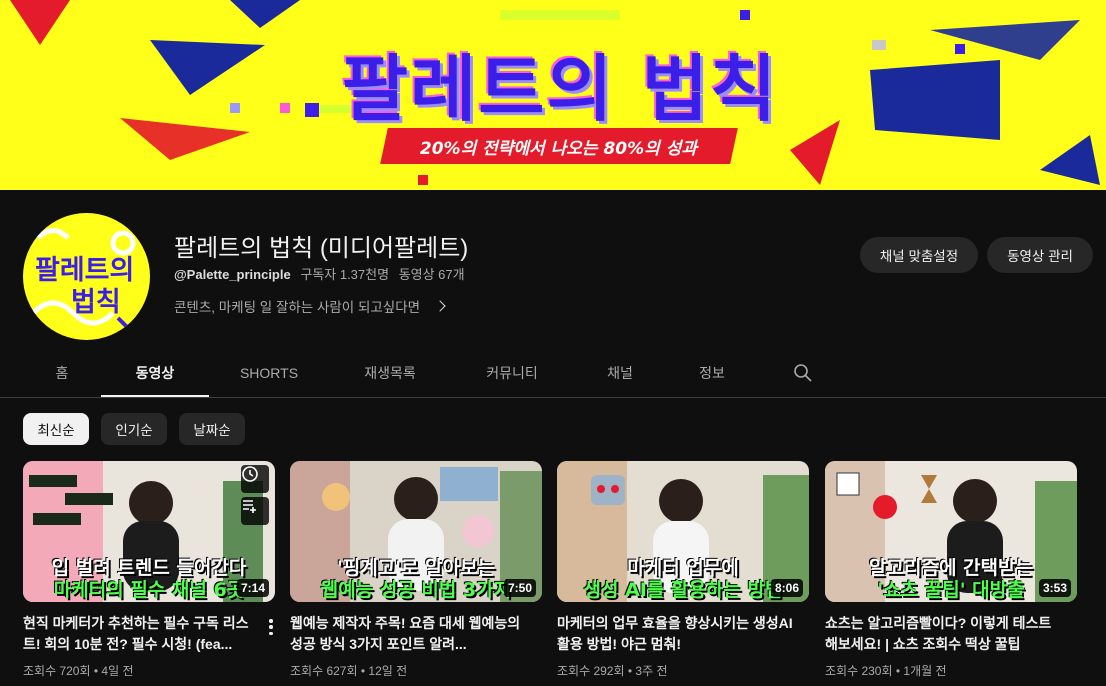 This screenshot has width=1106, height=686. I want to click on chevron-right-icon, so click(440, 306).